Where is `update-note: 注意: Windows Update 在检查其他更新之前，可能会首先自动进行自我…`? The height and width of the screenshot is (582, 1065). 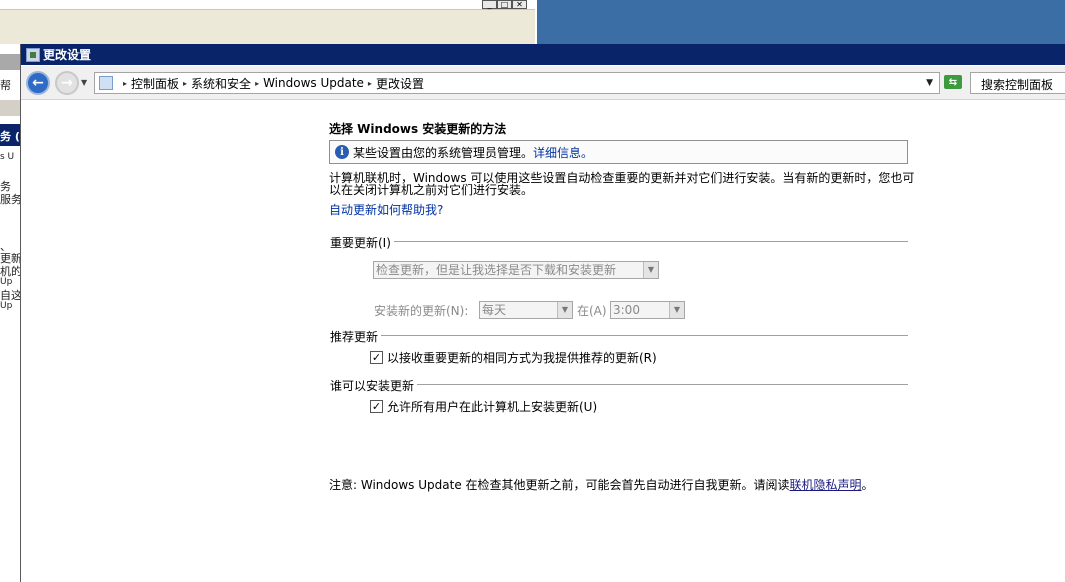
update-note: 注意: Windows Update 在检查其他更新之前，可能会首先自动进行自我… is located at coordinates (601, 484).